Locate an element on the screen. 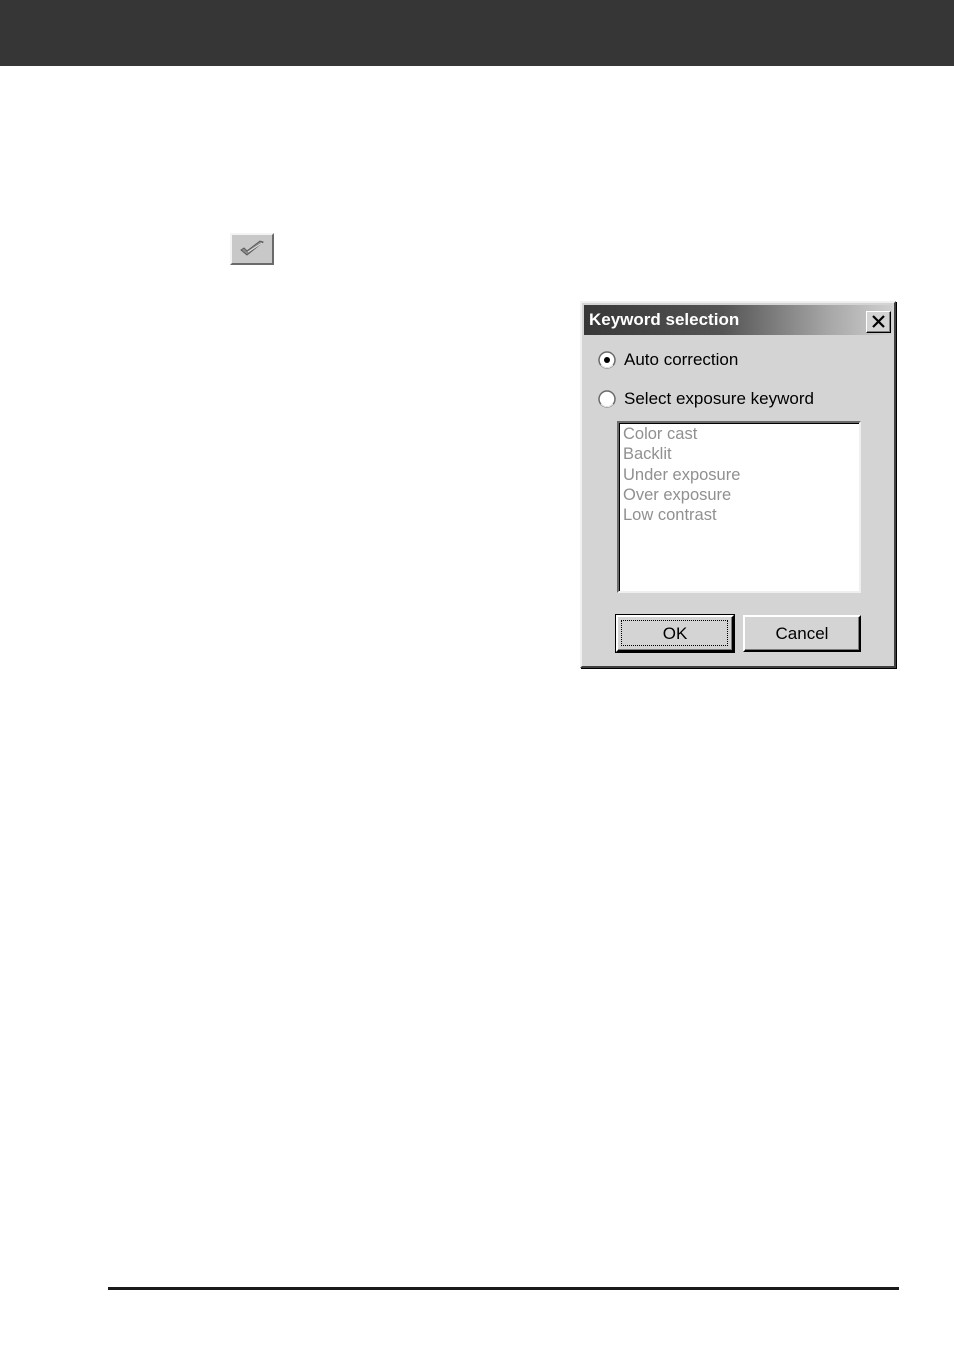  dialog-title: Keyword selection is located at coordinates (664, 319).